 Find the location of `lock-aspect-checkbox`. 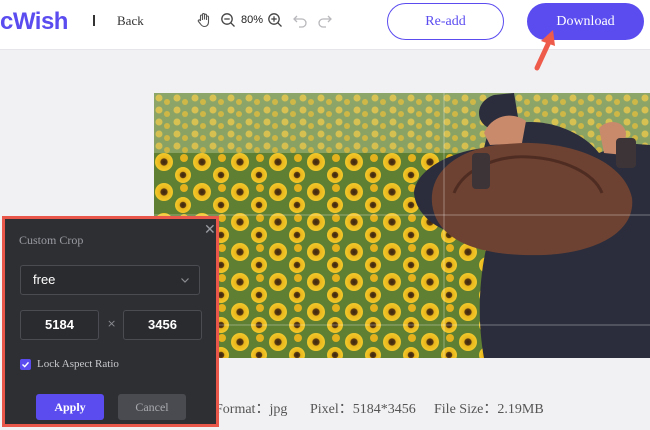

lock-aspect-checkbox is located at coordinates (25, 364).